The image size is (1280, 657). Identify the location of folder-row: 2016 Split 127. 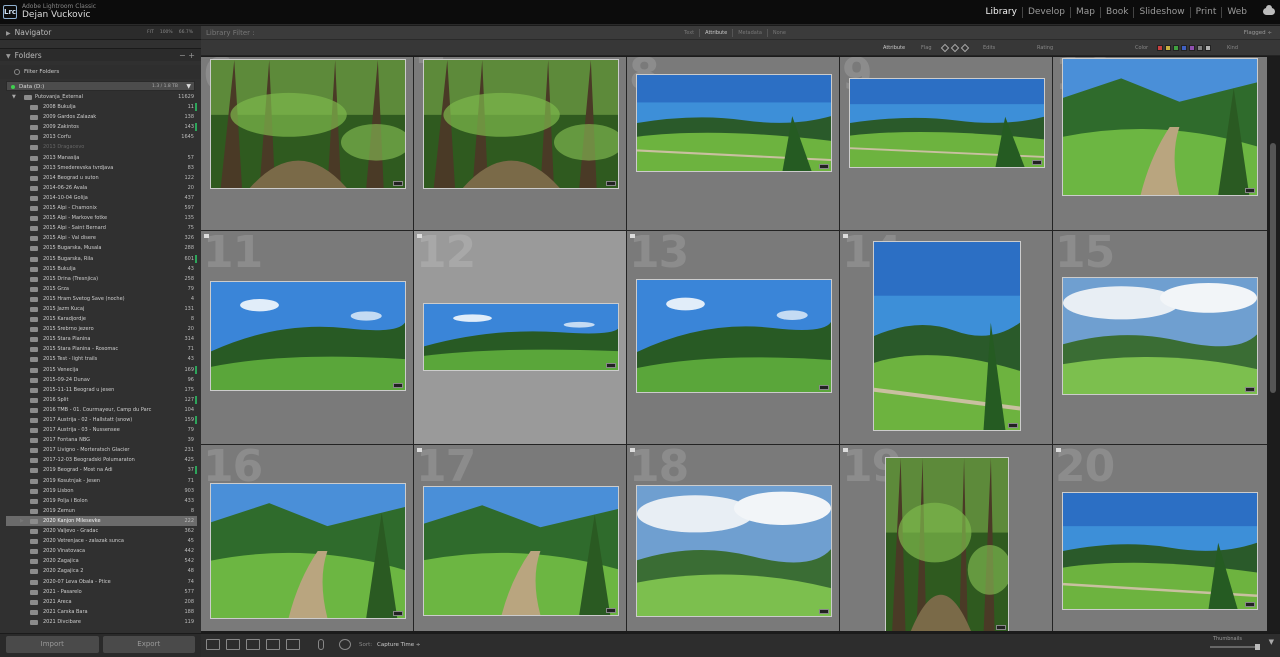
(101, 400).